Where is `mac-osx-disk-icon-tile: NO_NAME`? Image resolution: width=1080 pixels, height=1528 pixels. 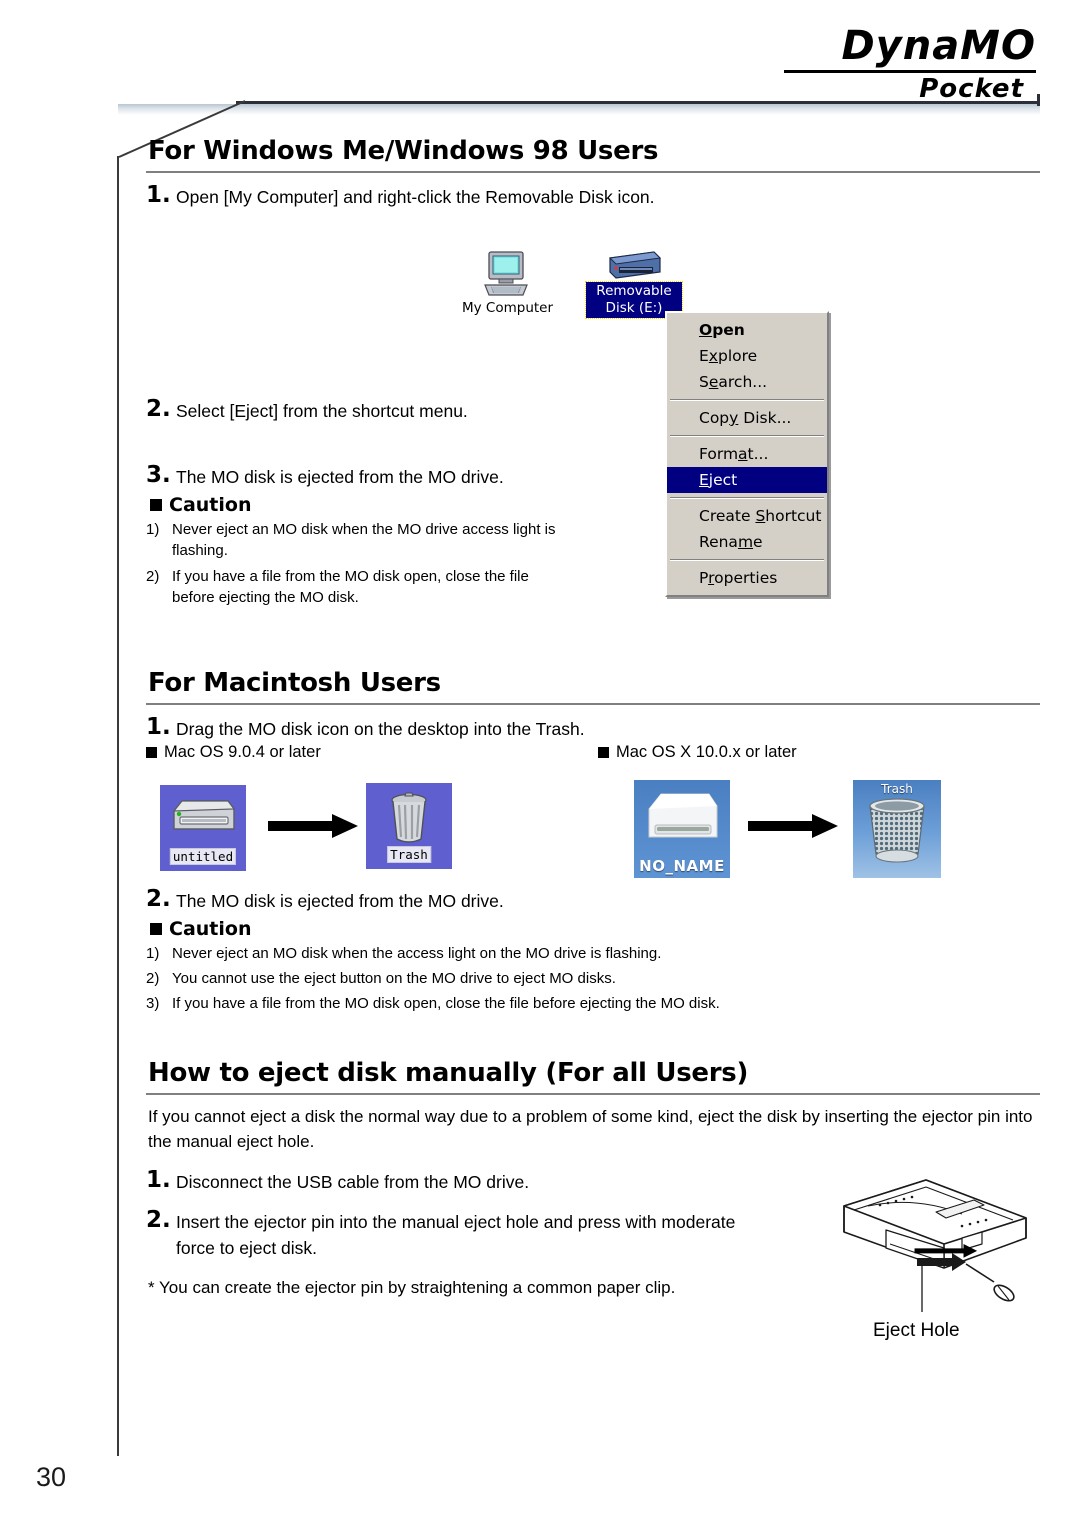 mac-osx-disk-icon-tile: NO_NAME is located at coordinates (682, 829).